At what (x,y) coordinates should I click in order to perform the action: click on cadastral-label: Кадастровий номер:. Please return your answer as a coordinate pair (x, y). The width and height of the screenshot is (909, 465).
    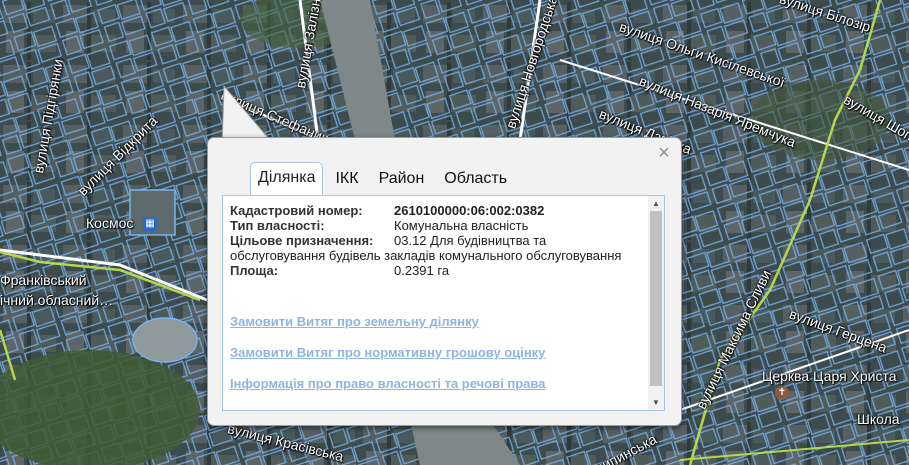
    Looking at the image, I should click on (296, 210).